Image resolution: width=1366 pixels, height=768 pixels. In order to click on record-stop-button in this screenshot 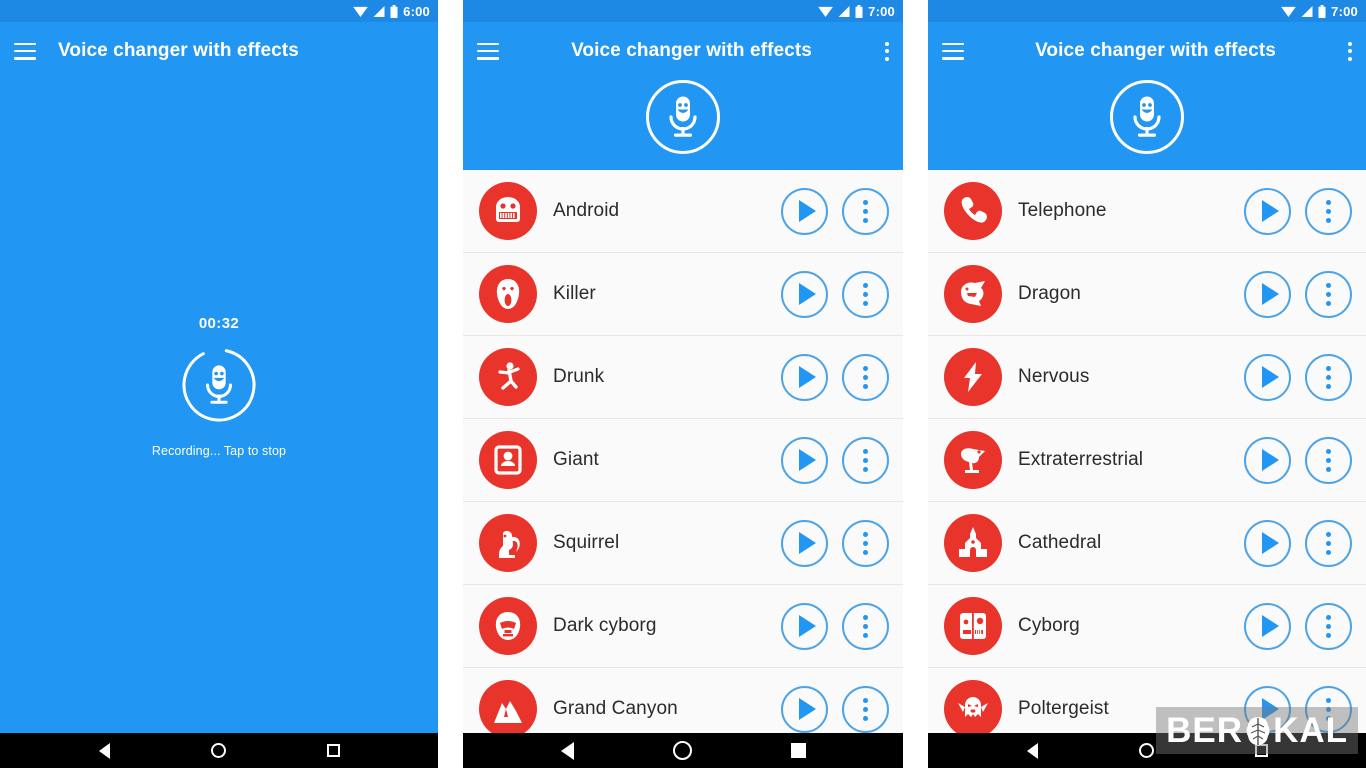, I will do `click(219, 385)`.